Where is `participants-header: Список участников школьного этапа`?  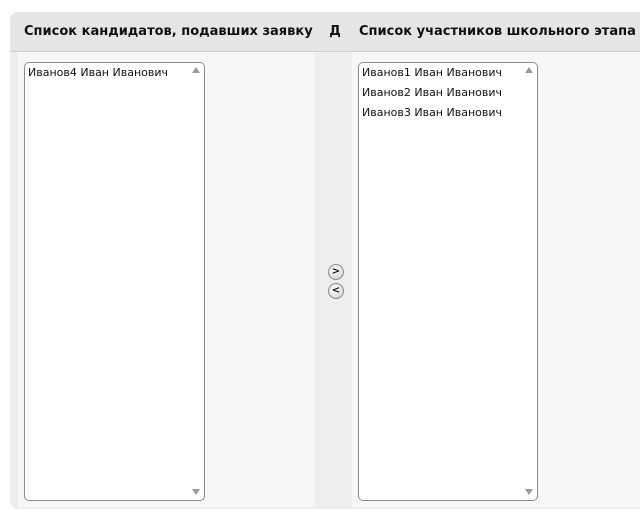
participants-header: Список участников школьного этапа is located at coordinates (497, 32).